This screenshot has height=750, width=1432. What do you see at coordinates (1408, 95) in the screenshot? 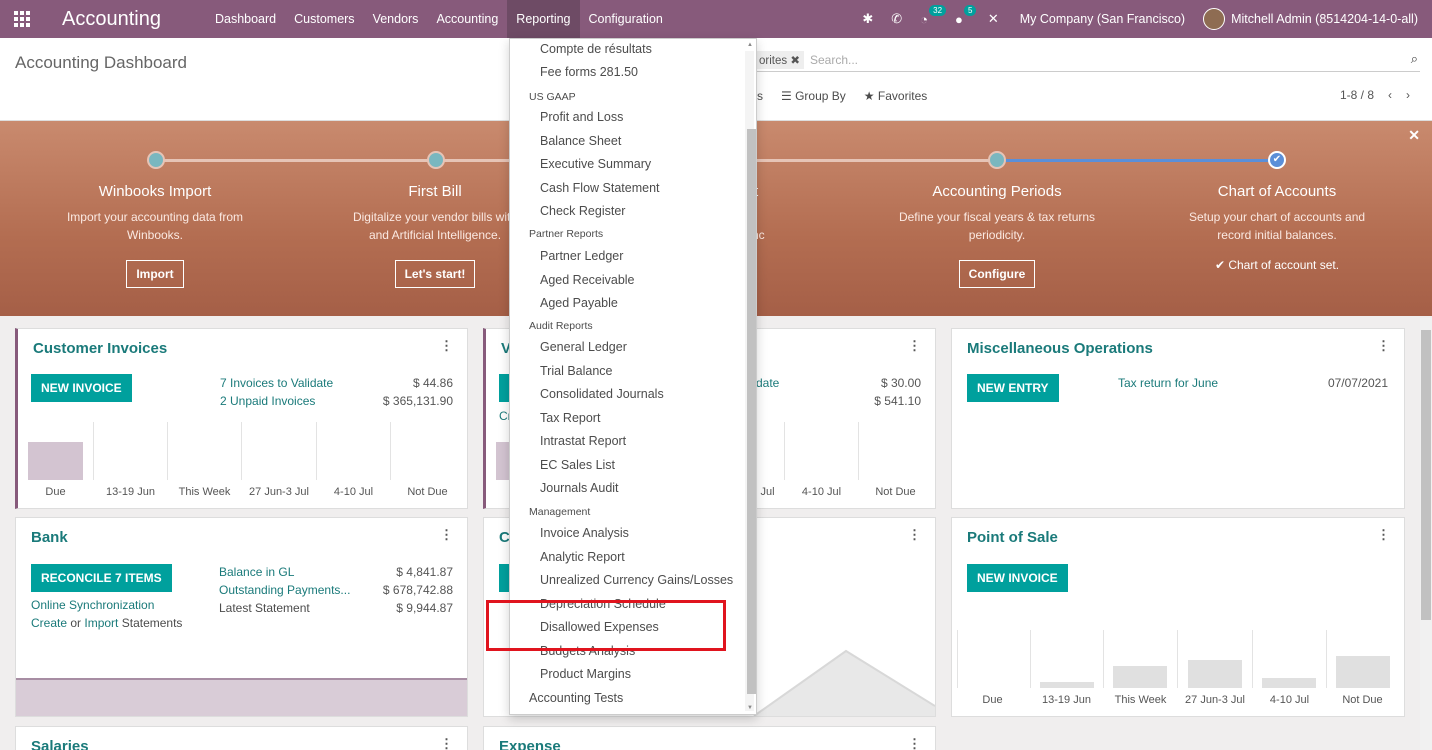
I see `pager-next-icon: ›` at bounding box center [1408, 95].